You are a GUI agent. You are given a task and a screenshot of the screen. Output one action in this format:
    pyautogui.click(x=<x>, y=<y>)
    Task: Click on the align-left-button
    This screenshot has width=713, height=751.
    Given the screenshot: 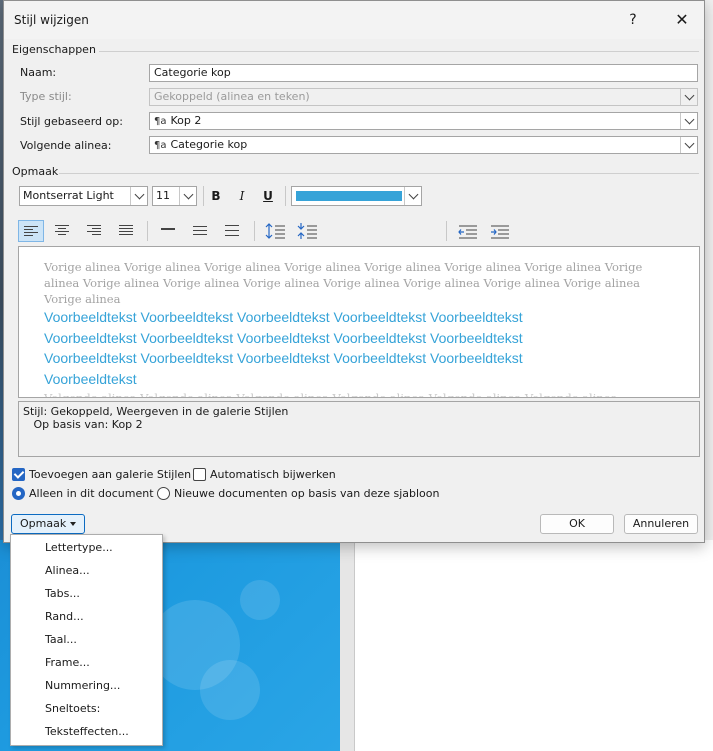 What is the action you would take?
    pyautogui.click(x=31, y=231)
    